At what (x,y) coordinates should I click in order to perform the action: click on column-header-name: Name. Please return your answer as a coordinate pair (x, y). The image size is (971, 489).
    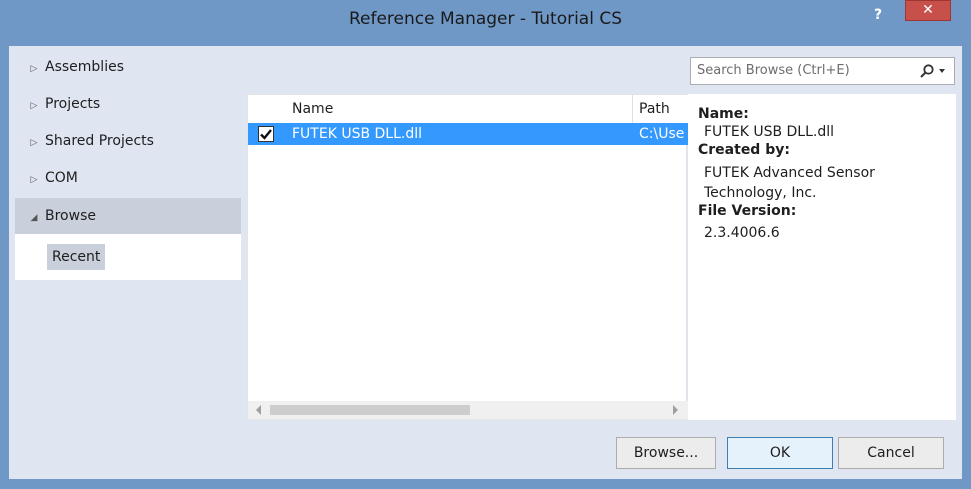
    Looking at the image, I should click on (312, 109).